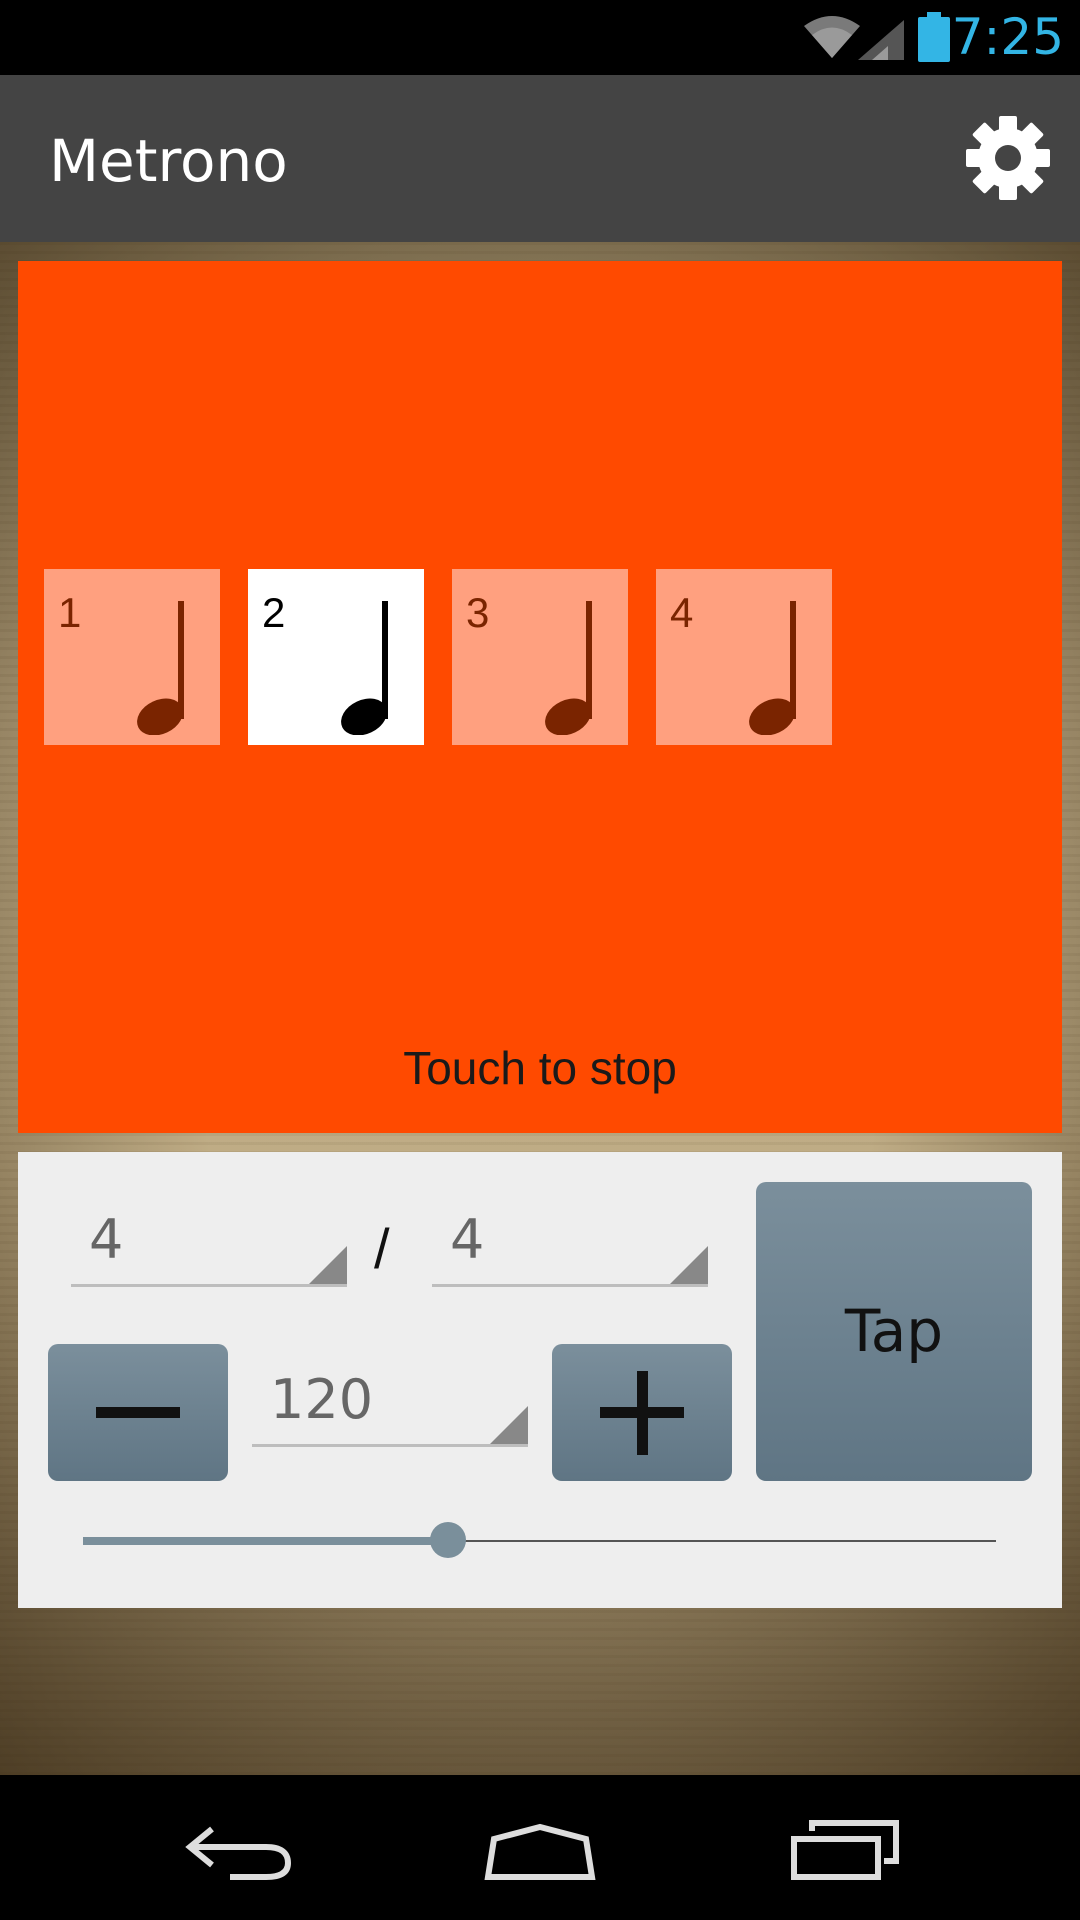 Image resolution: width=1080 pixels, height=1920 pixels. I want to click on touch-to-stop-label: Touch to stop, so click(540, 1068).